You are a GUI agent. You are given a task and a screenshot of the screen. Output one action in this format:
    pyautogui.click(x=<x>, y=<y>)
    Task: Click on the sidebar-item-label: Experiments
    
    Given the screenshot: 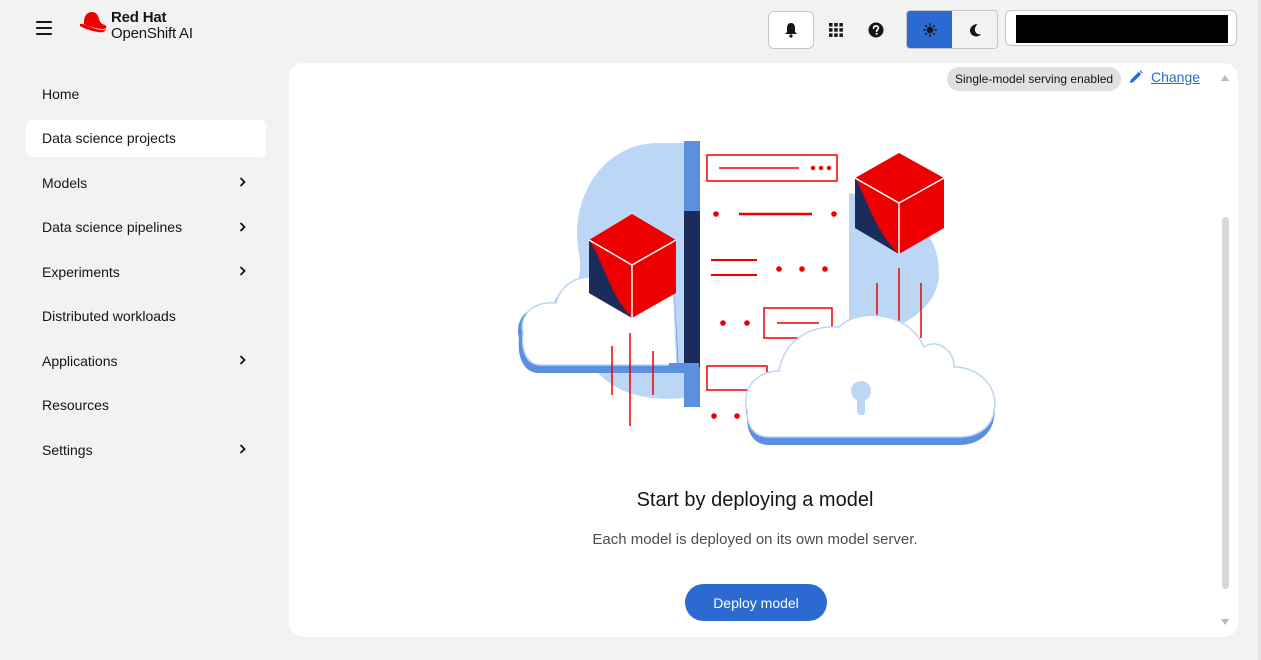 What is the action you would take?
    pyautogui.click(x=81, y=271)
    